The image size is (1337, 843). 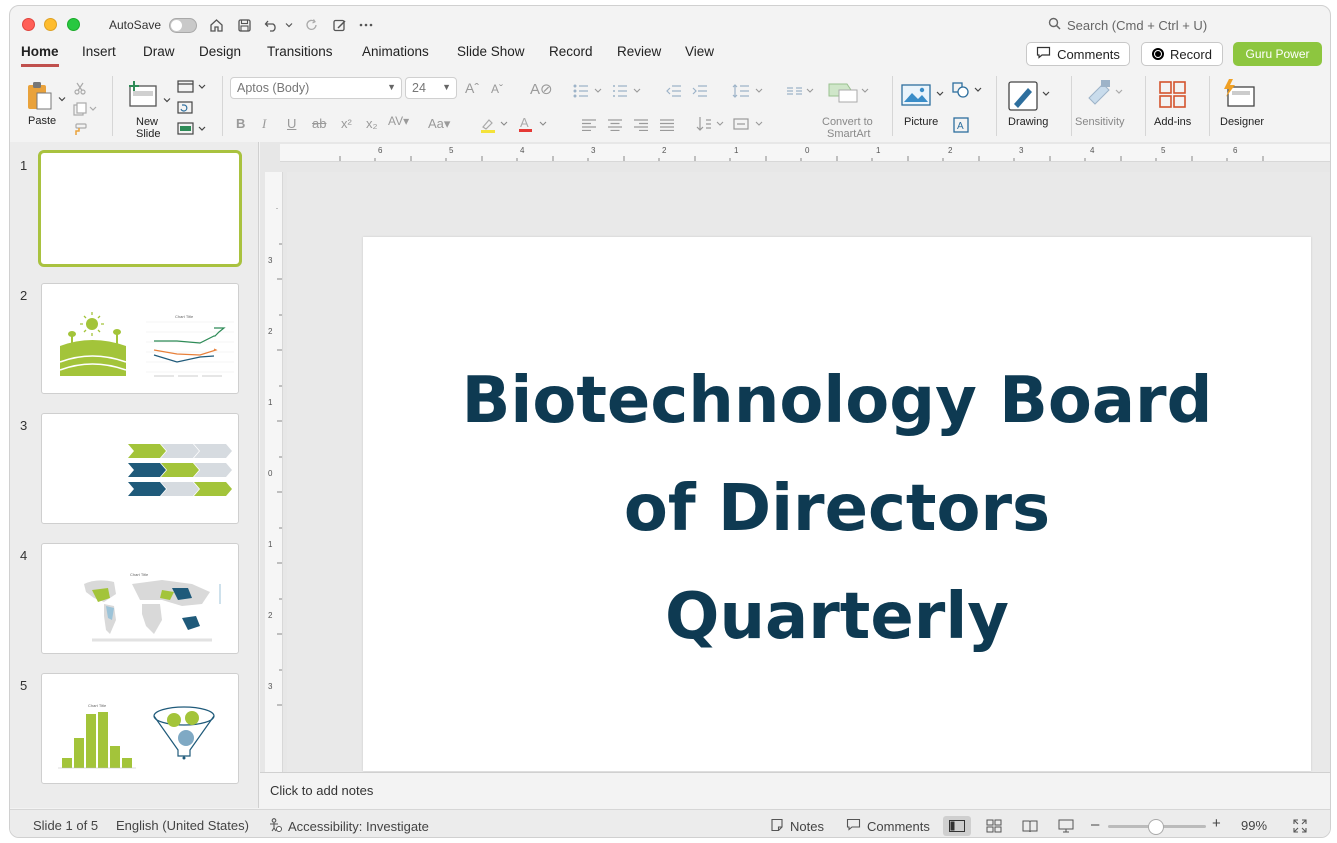 I want to click on columns-icon, so click(x=801, y=93).